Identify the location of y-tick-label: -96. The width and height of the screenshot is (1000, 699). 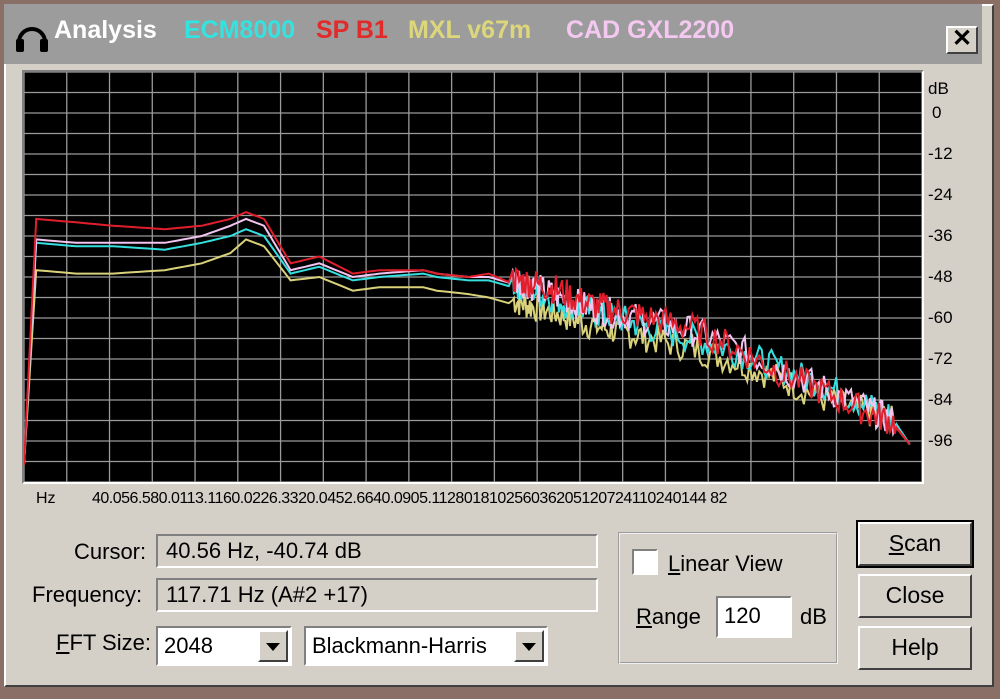
(940, 440).